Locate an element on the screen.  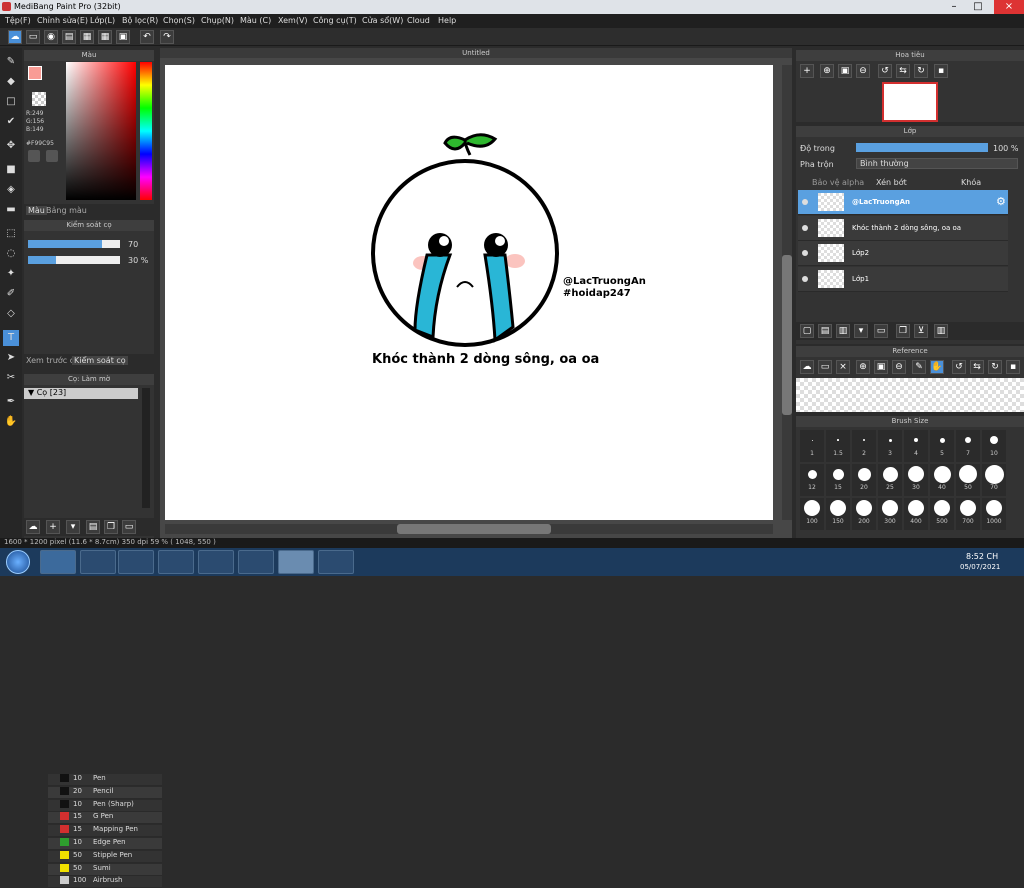
layer-row: @LacTruongAn ⚙ is located at coordinates (903, 202).